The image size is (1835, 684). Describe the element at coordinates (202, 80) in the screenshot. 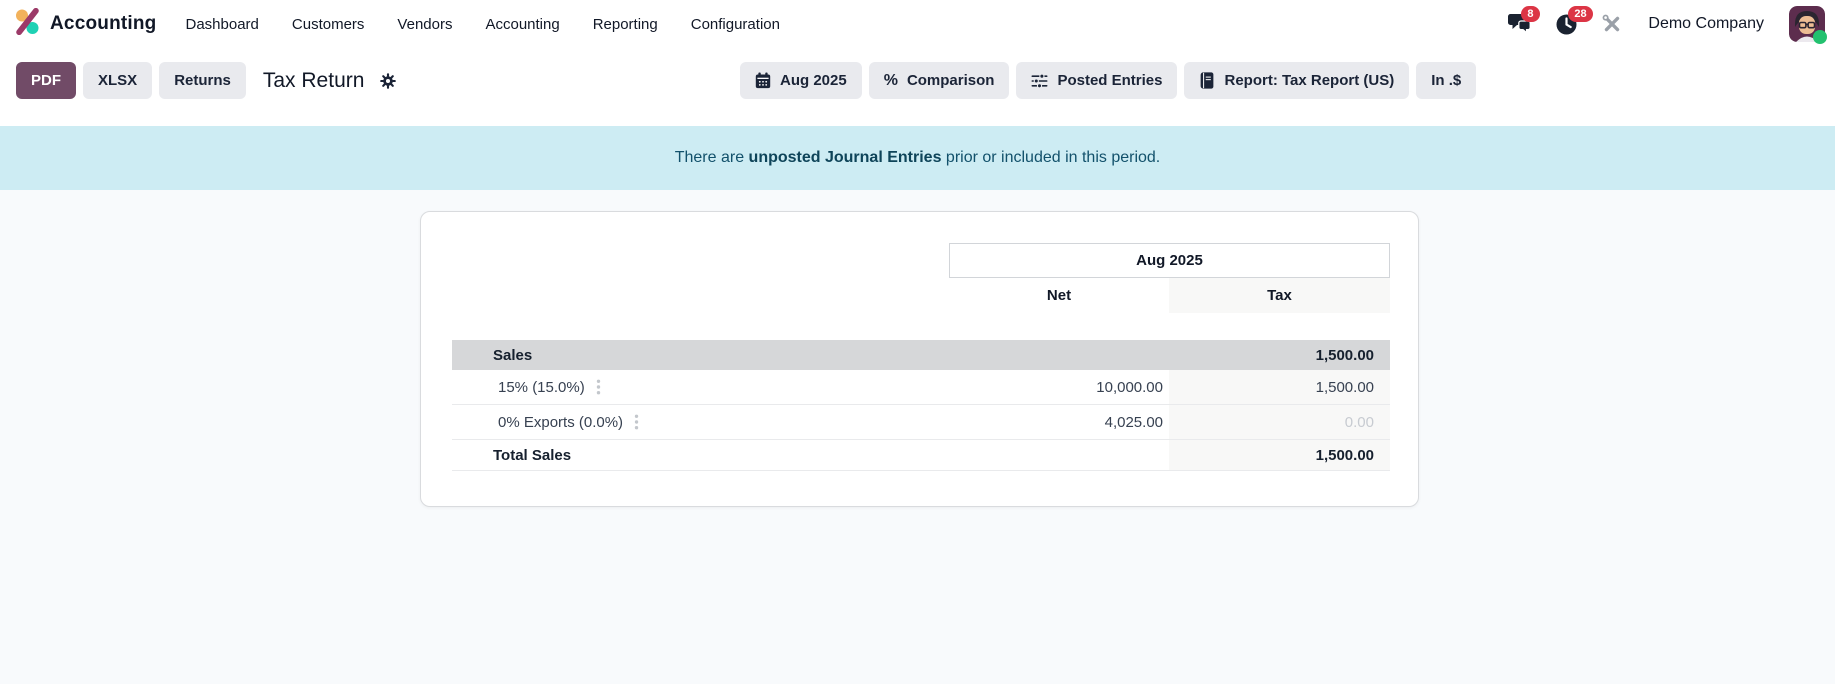

I see `returns-button: Returns` at that location.